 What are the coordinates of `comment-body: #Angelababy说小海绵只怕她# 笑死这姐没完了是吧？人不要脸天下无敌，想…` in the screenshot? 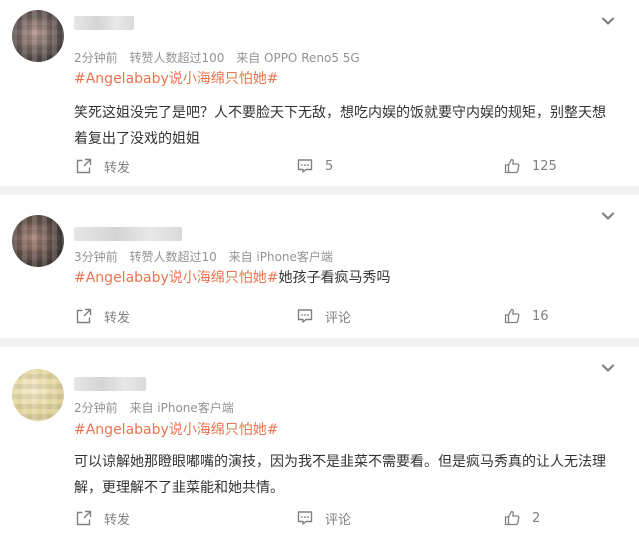 It's located at (346, 109).